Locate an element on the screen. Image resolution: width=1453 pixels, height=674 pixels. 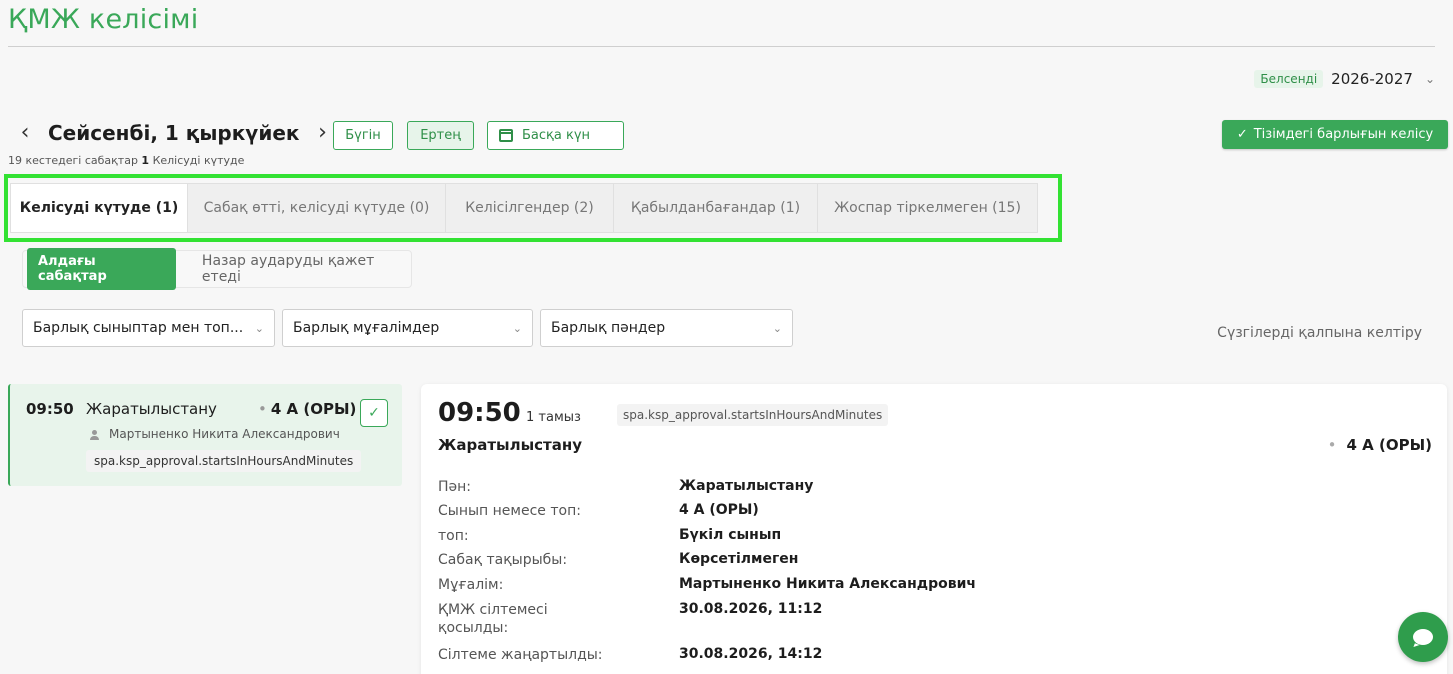
lesson-subject: Жаратылыстану is located at coordinates (151, 409).